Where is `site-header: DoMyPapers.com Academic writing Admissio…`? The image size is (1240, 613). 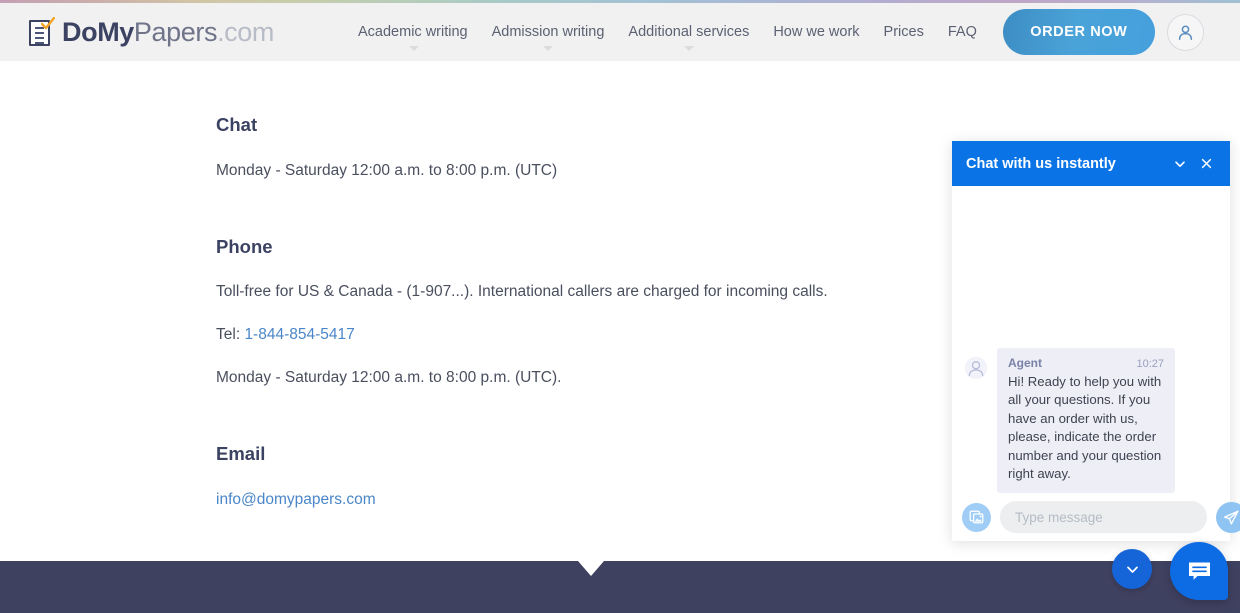 site-header: DoMyPapers.com Academic writing Admissio… is located at coordinates (620, 32).